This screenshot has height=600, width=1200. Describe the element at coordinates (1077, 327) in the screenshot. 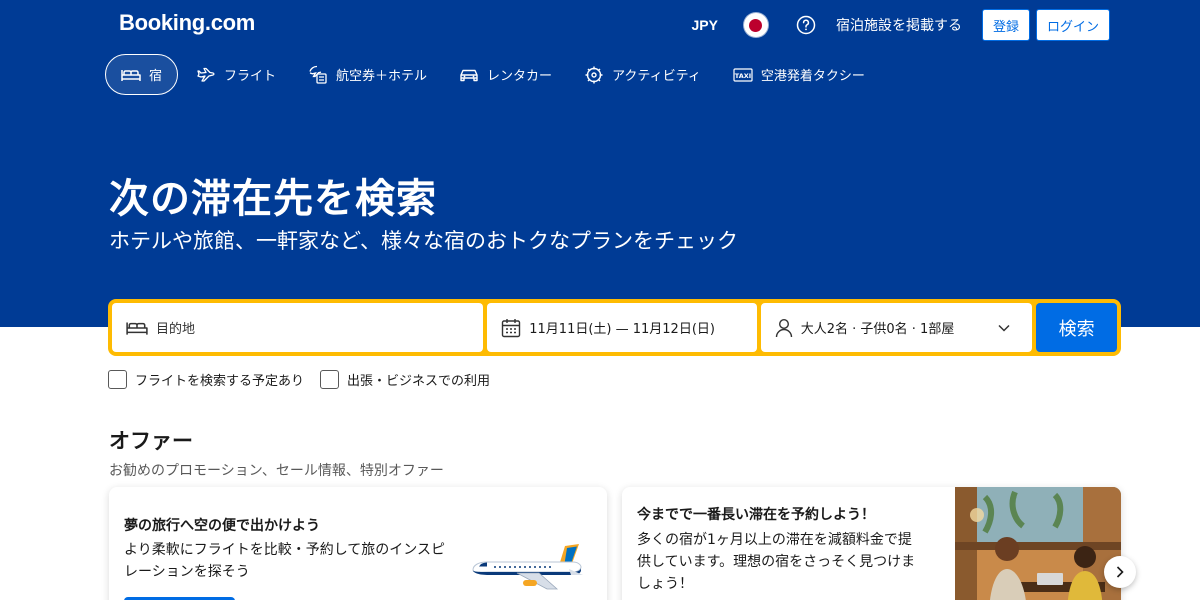

I see `search-button: 検索` at that location.